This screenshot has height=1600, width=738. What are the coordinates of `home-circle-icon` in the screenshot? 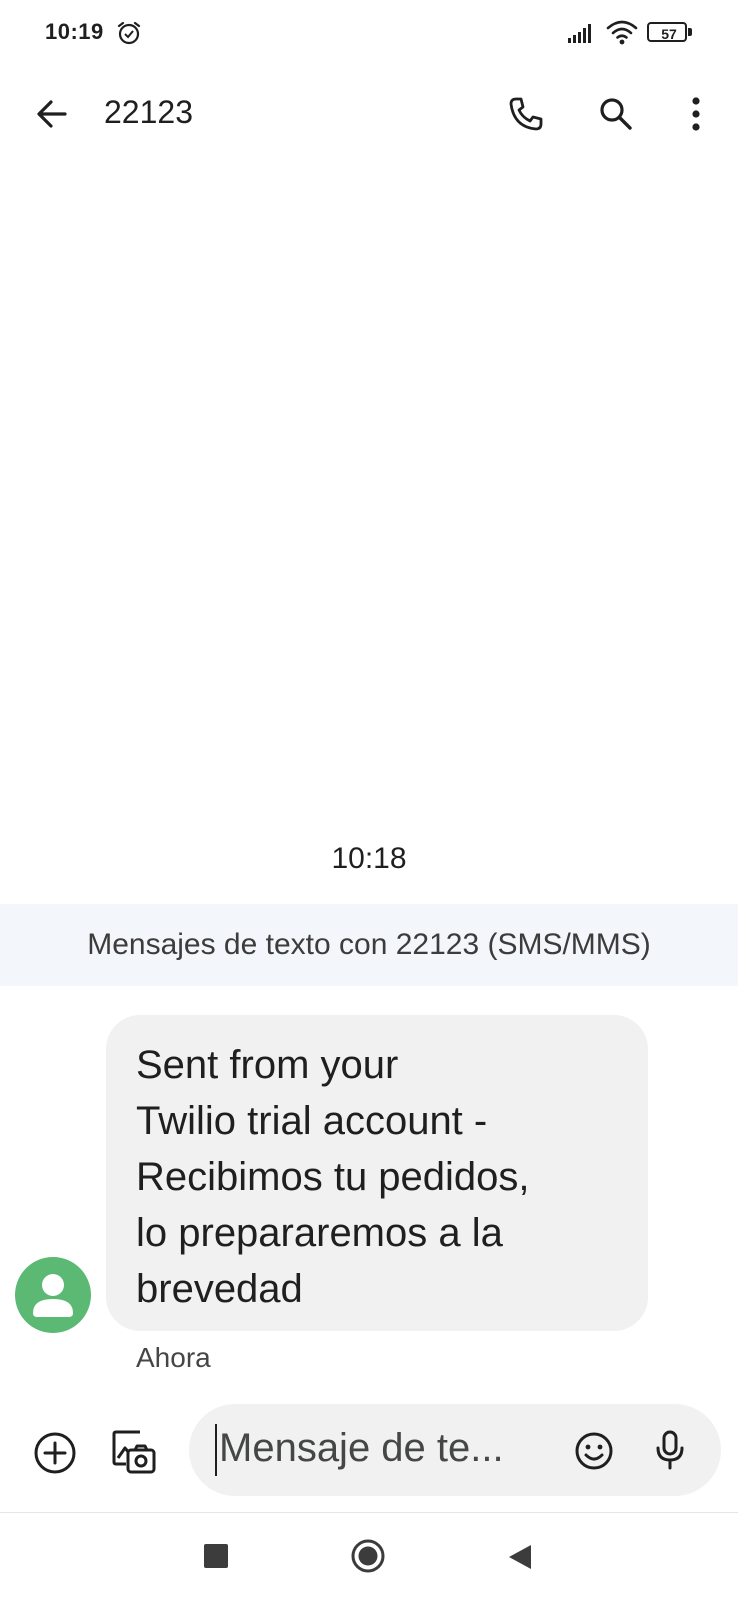 It's located at (368, 1556).